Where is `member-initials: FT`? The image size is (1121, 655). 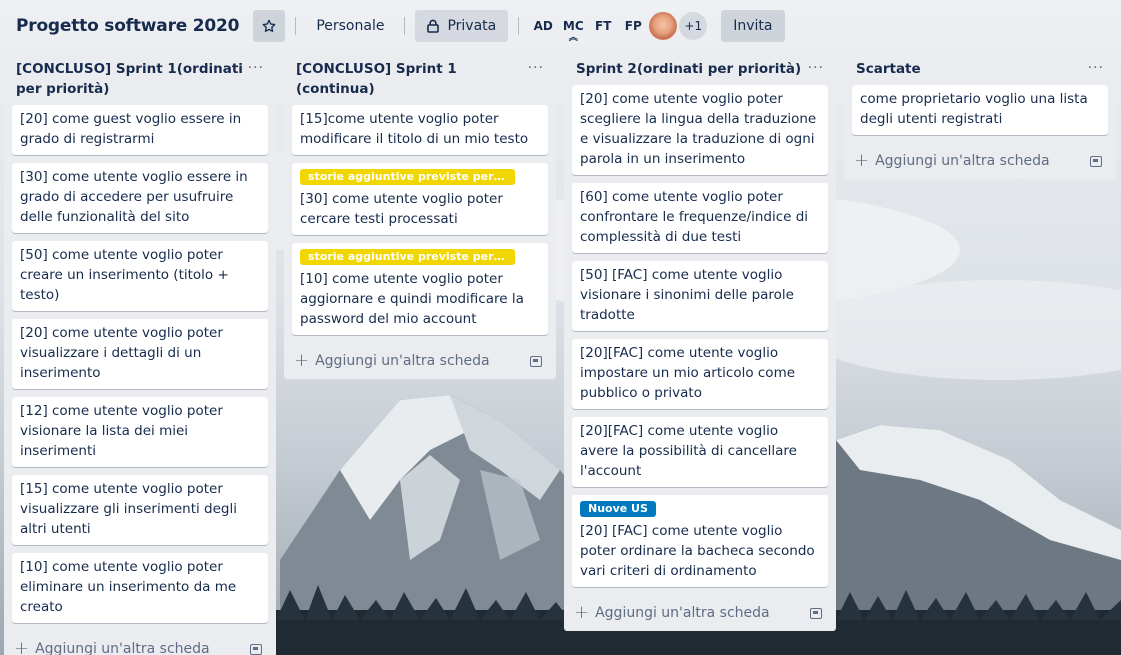
member-initials: FT is located at coordinates (603, 26).